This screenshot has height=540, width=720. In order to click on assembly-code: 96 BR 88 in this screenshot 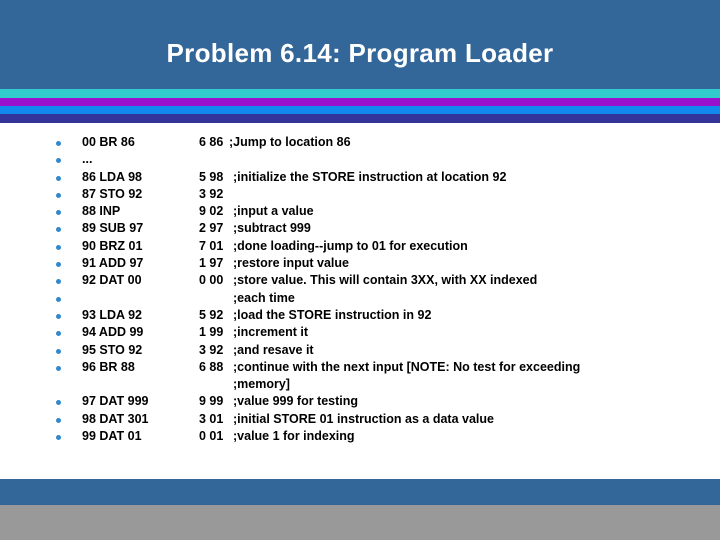, I will do `click(108, 366)`.